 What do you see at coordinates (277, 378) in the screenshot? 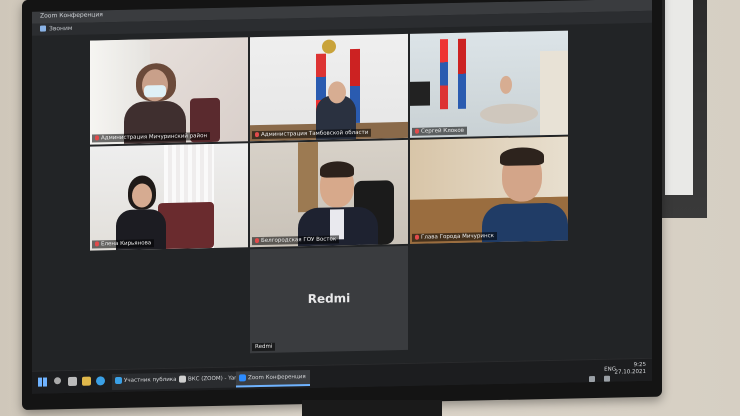
I see `taskbar-app-label: Zoom Конференция` at bounding box center [277, 378].